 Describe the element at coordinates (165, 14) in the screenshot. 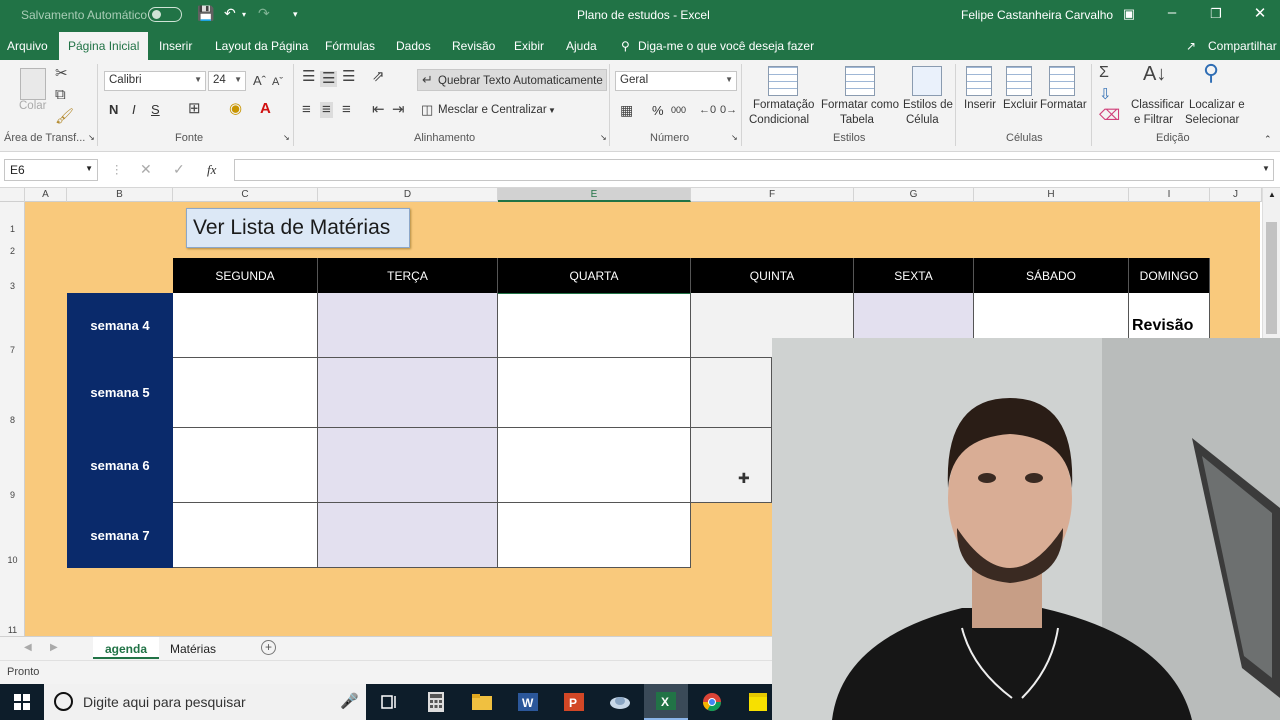

I see `autosave-toggle` at that location.